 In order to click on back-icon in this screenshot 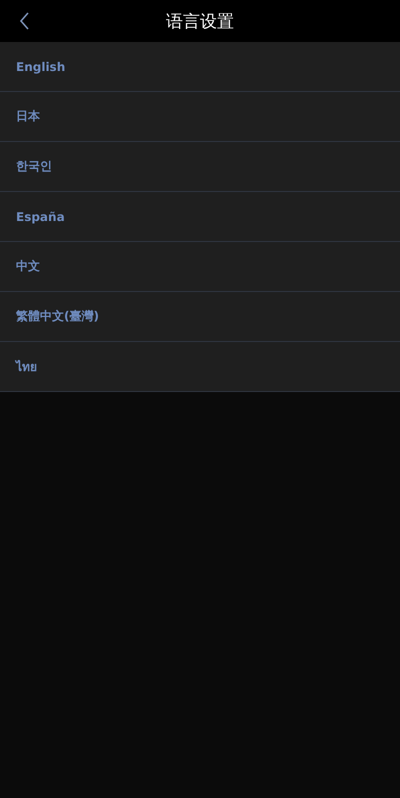, I will do `click(24, 21)`.